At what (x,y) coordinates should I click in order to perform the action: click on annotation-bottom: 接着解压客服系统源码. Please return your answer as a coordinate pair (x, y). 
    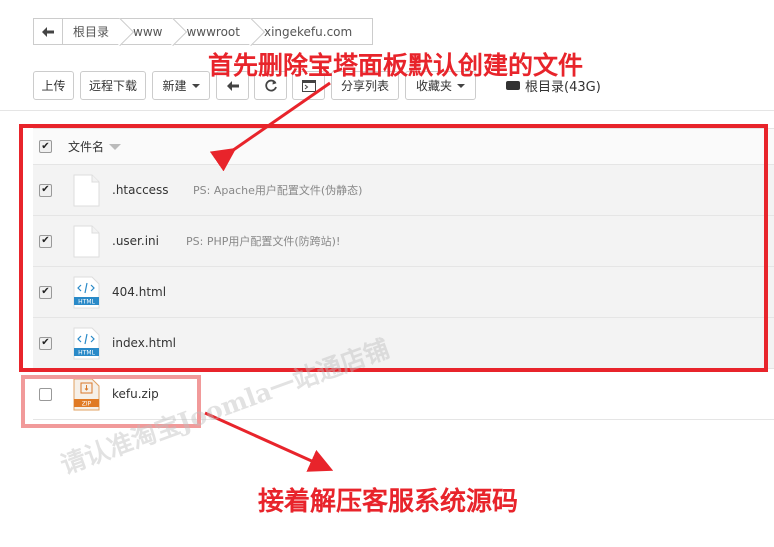
    Looking at the image, I should click on (388, 502).